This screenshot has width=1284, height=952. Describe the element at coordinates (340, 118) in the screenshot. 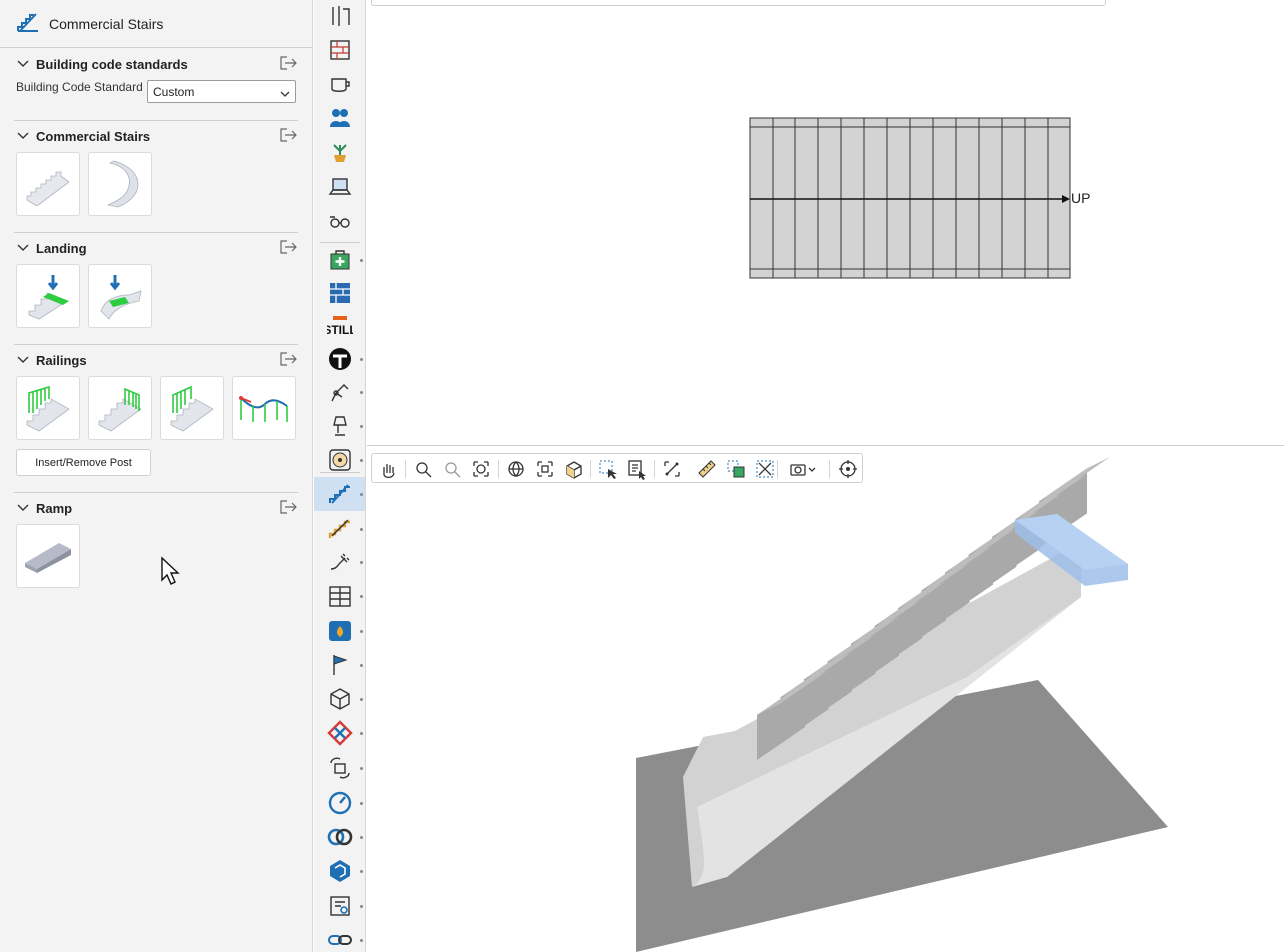

I see `people-icon` at that location.